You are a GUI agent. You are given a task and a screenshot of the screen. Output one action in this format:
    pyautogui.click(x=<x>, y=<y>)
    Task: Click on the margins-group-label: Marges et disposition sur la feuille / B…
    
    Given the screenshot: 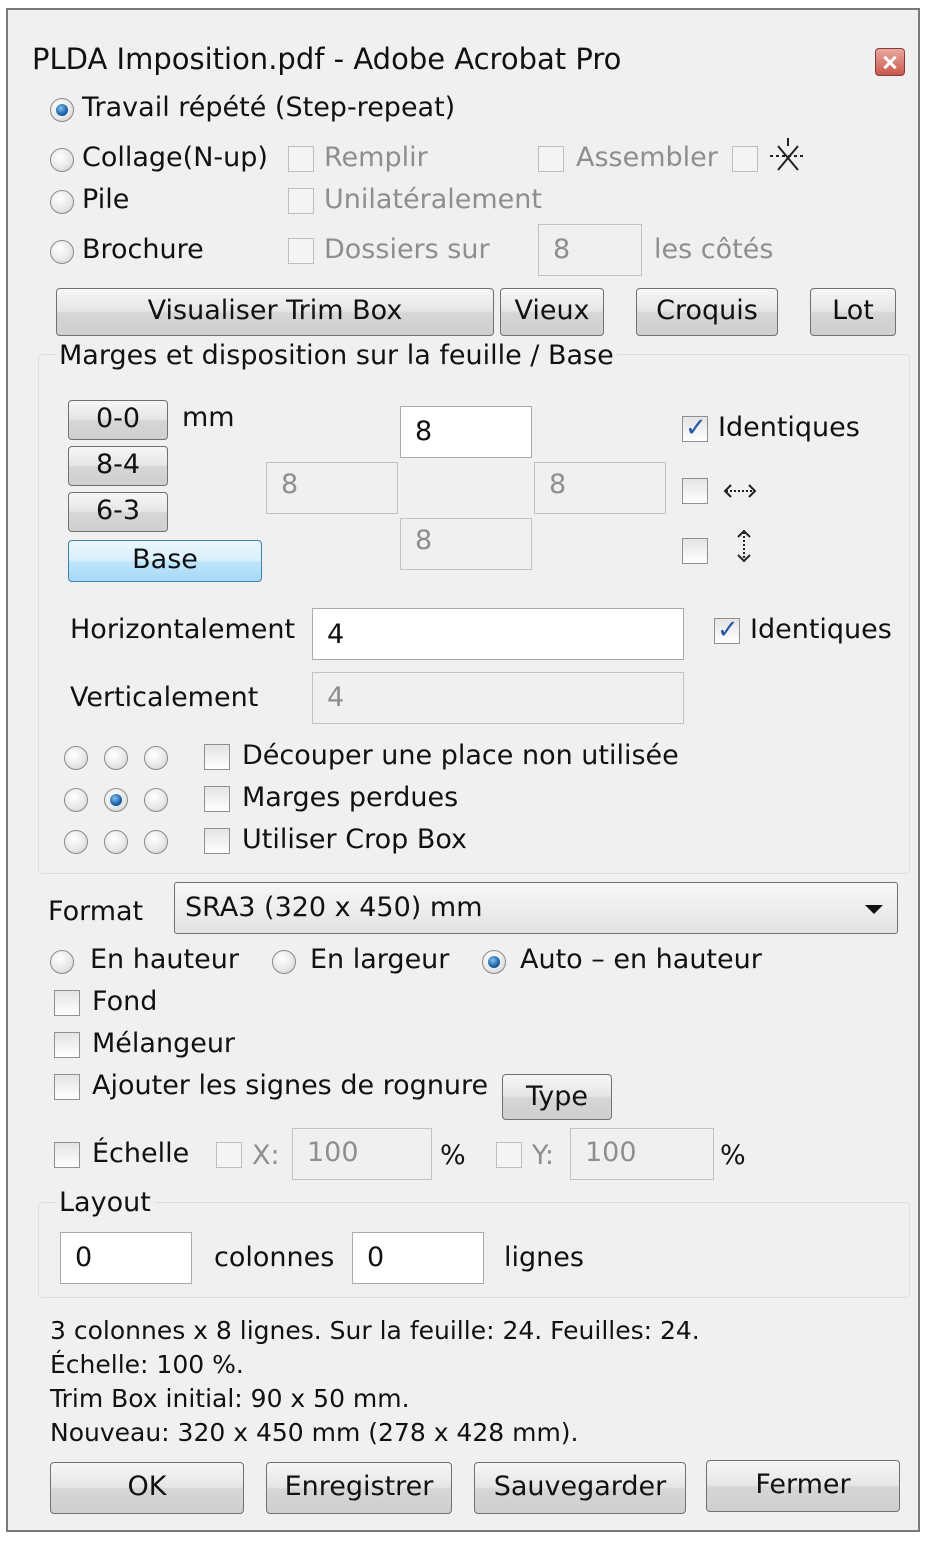 What is the action you would take?
    pyautogui.click(x=336, y=355)
    